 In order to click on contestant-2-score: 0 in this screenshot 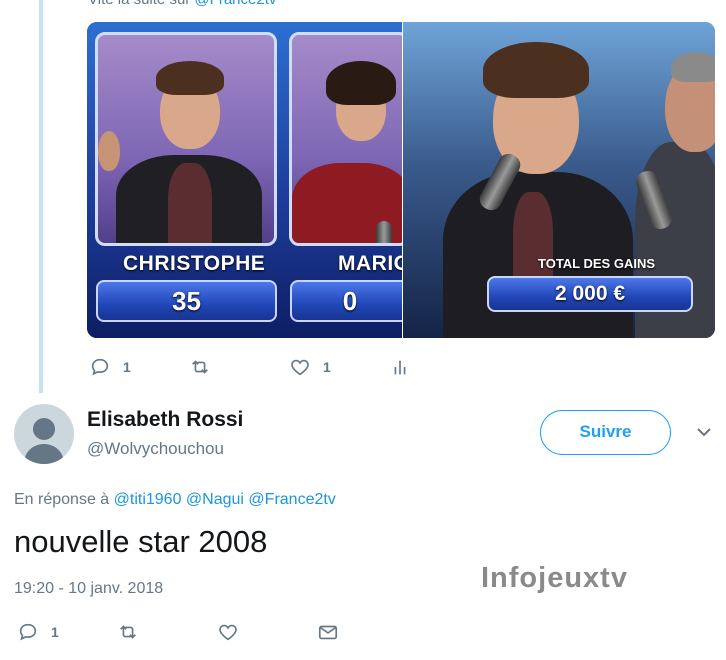, I will do `click(350, 301)`.